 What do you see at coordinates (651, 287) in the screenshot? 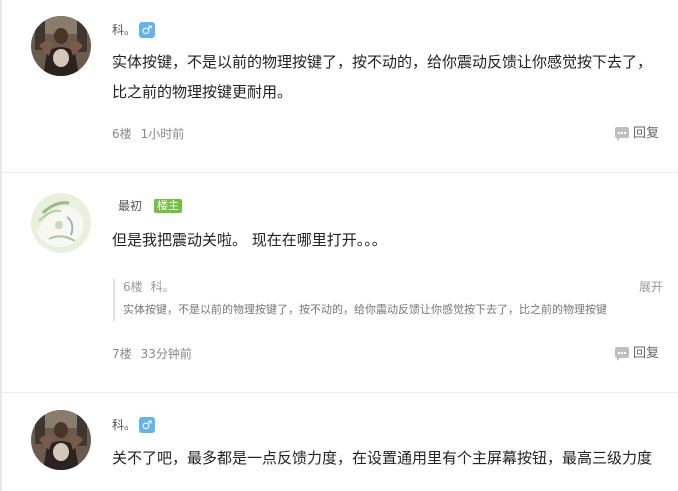
I see `expand-link: 展开` at bounding box center [651, 287].